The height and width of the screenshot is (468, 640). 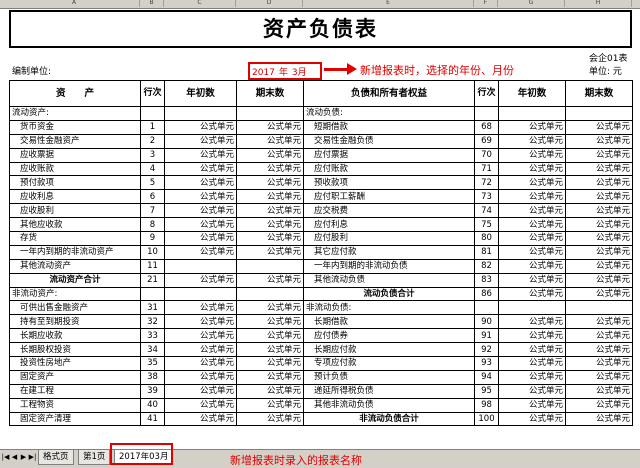 I want to click on cell-f, so click(x=486, y=113).